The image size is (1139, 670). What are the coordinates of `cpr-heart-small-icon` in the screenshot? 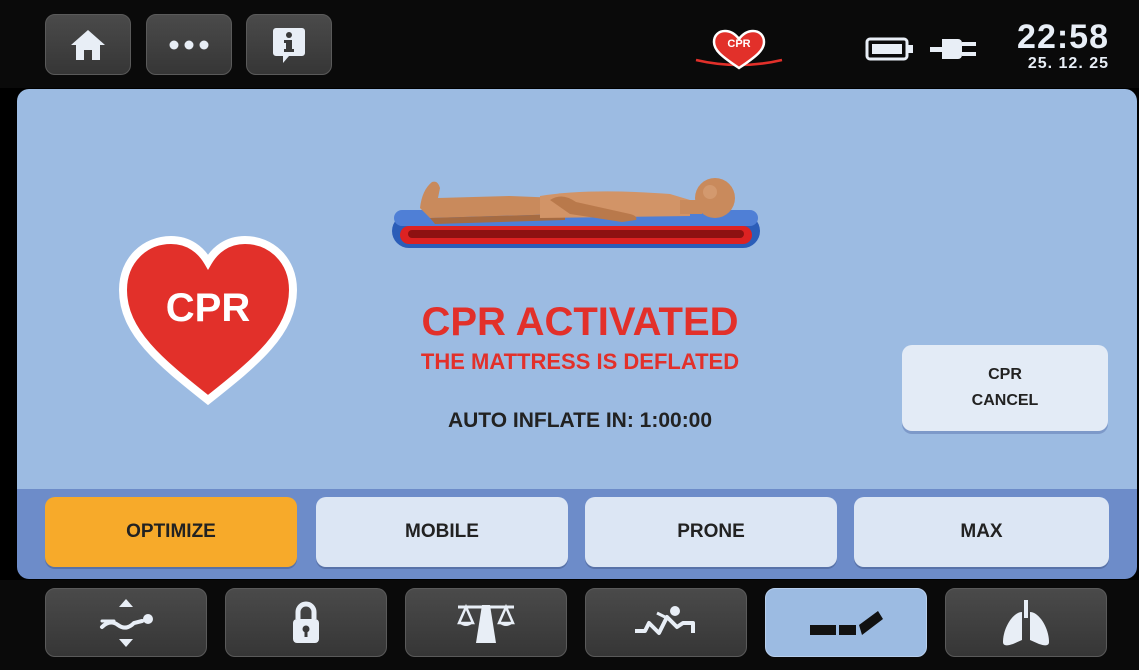 It's located at (739, 49).